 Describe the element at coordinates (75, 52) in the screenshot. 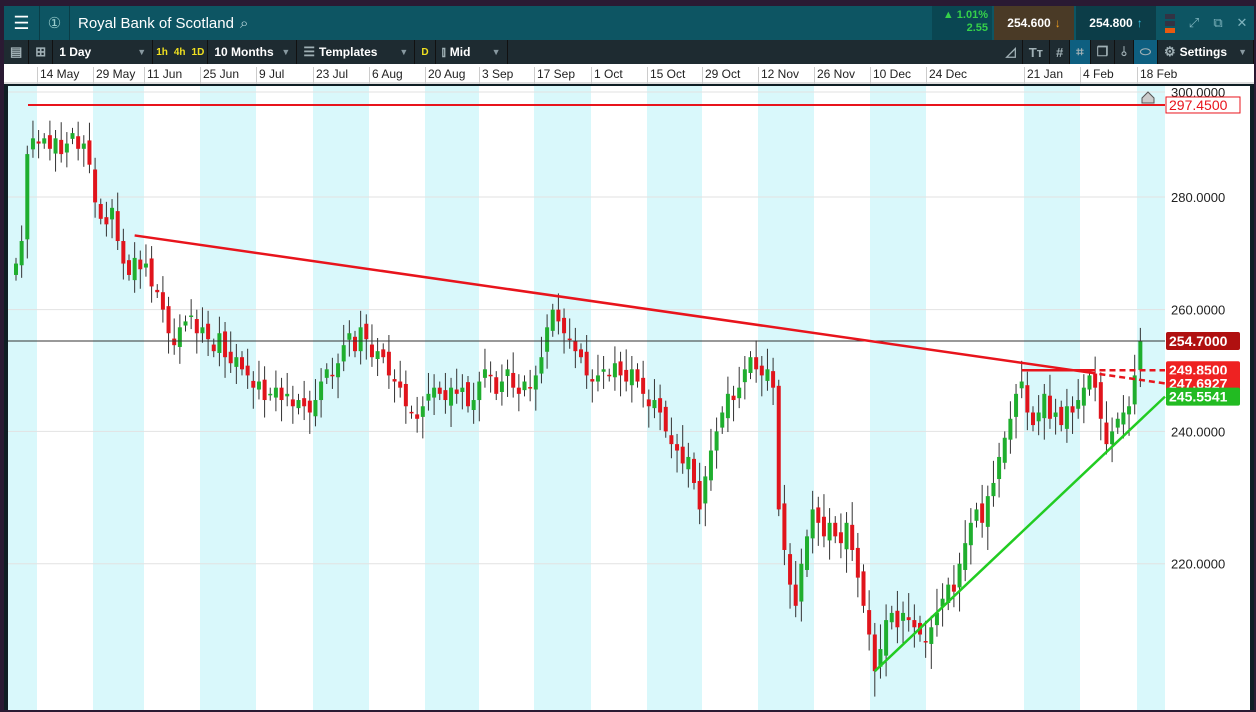

I see `interval-label: 1 Day` at that location.